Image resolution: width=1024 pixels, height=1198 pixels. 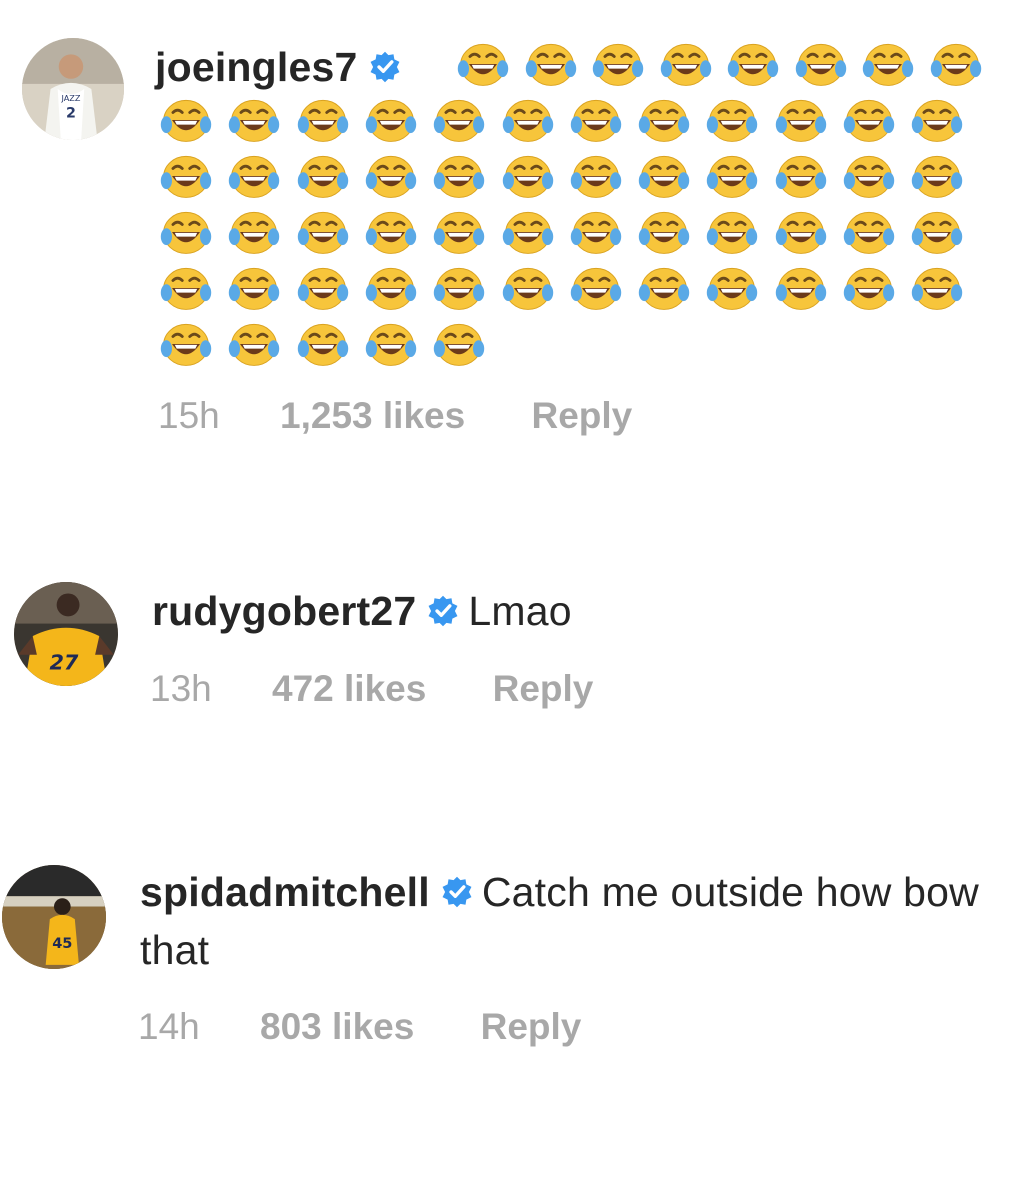 I want to click on comment-body: rudygobert27 Lmao, so click(x=362, y=611).